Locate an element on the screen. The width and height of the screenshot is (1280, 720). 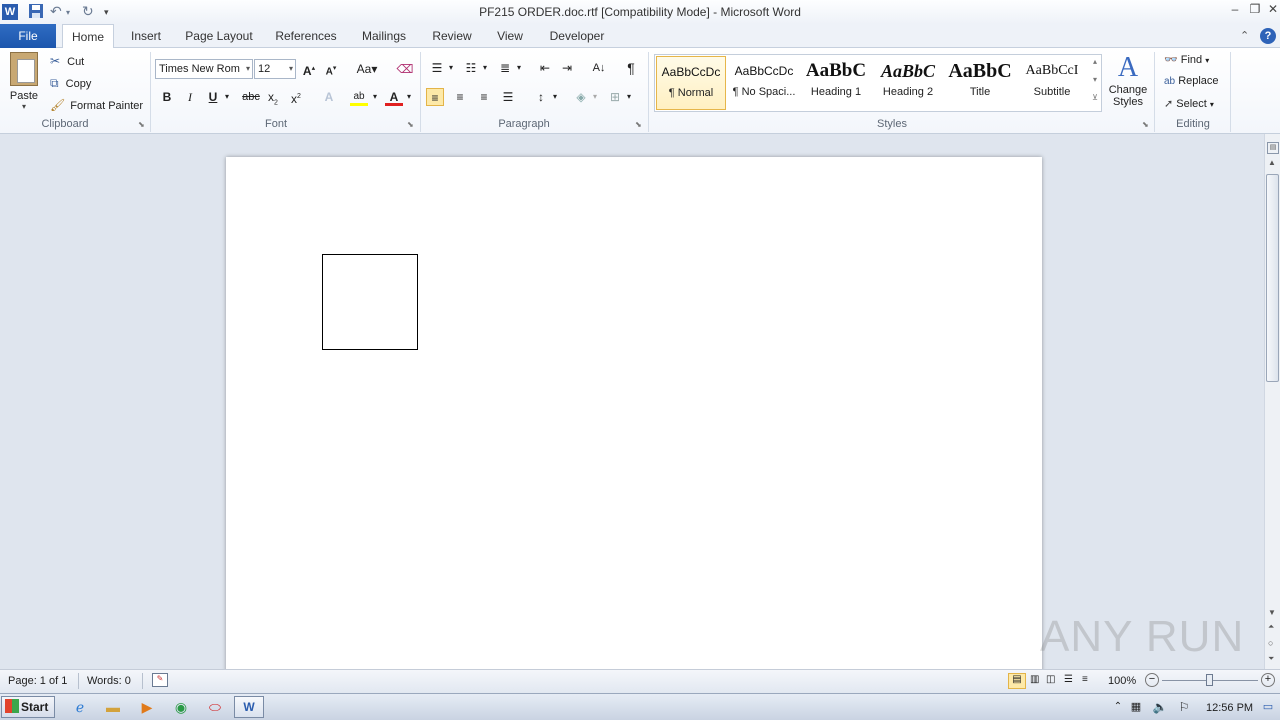
full-screen-reading-icon: ▥ is located at coordinates (1034, 679).